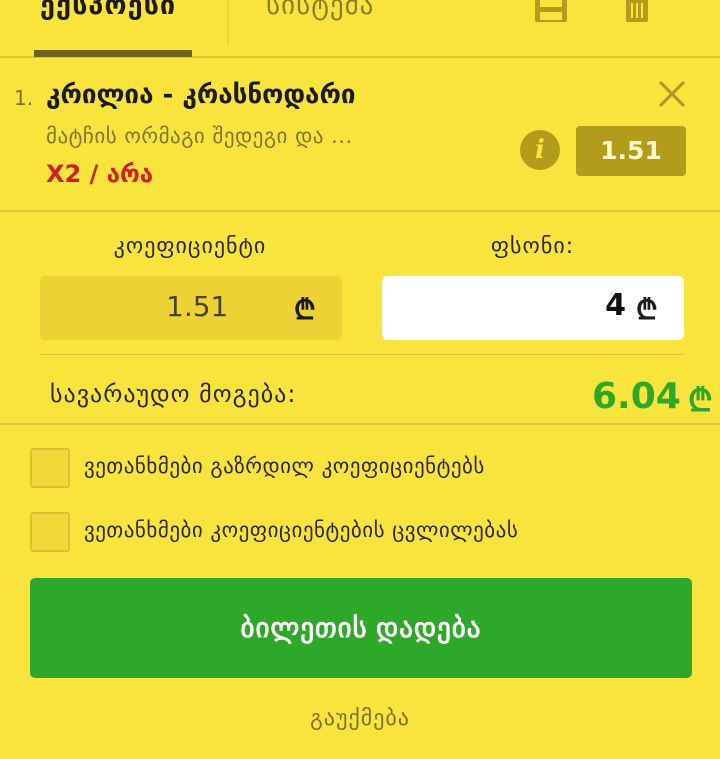 The width and height of the screenshot is (720, 759). I want to click on active-tab-indicator, so click(113, 53).